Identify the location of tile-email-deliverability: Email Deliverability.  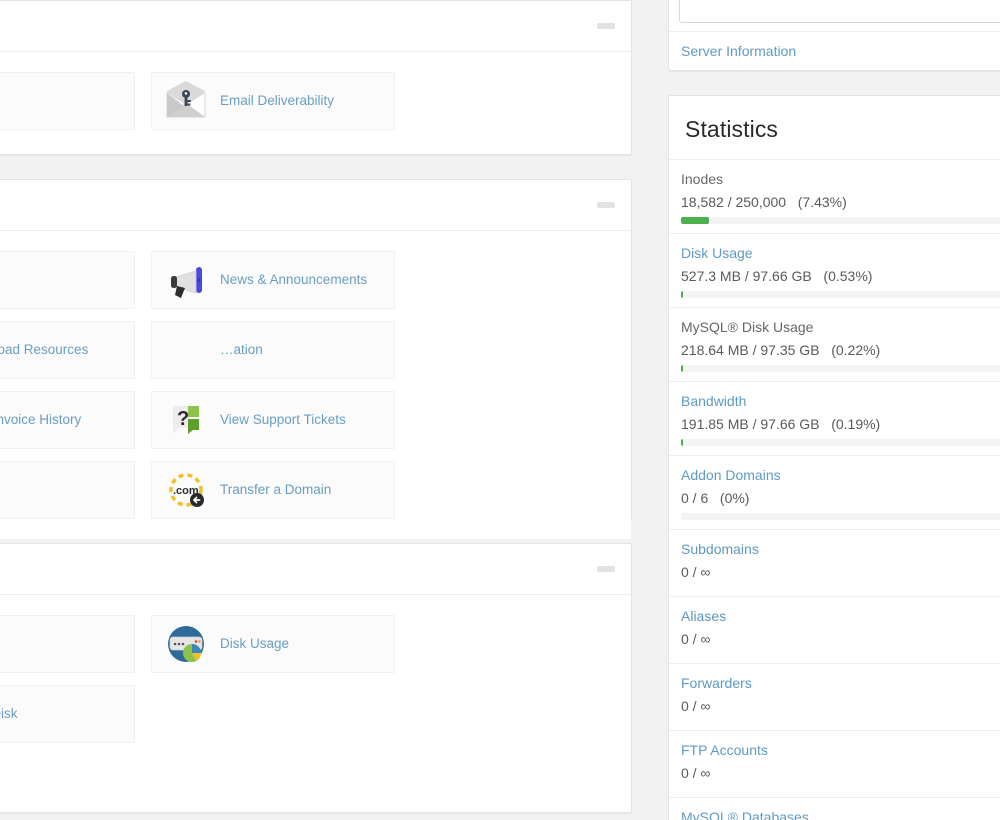
(273, 101).